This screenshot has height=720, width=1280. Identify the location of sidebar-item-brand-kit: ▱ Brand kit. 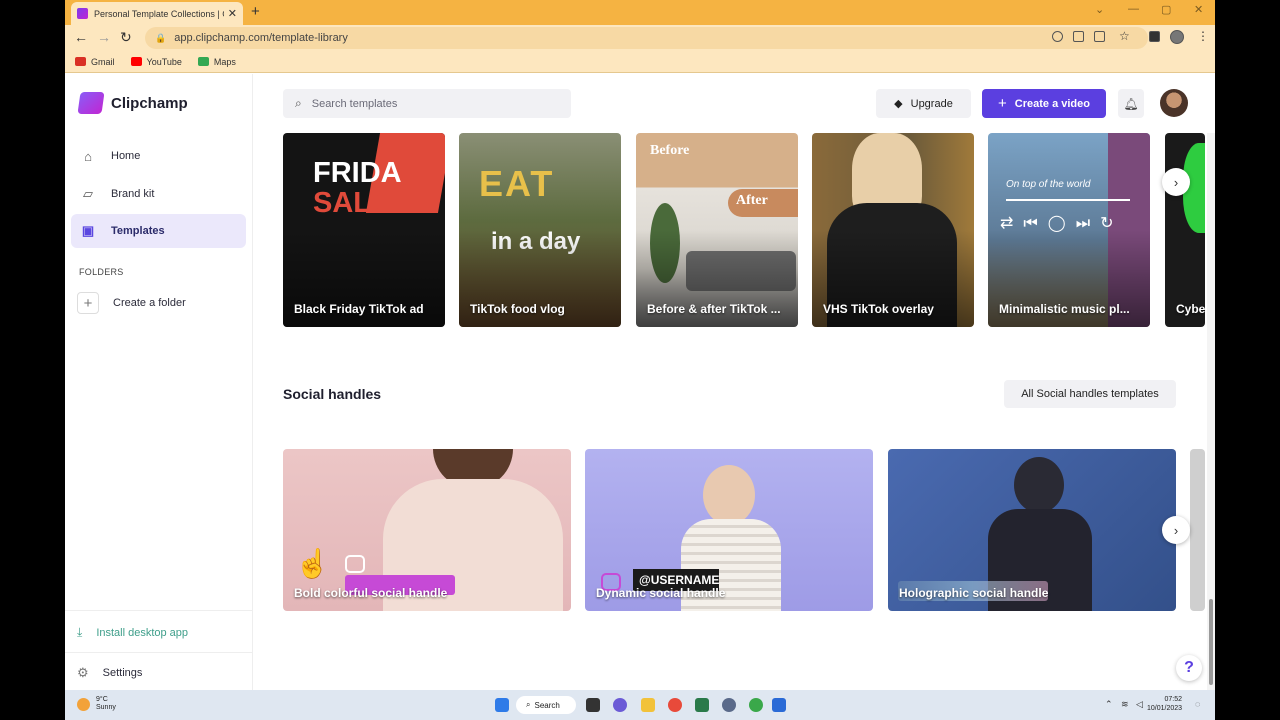
(158, 194).